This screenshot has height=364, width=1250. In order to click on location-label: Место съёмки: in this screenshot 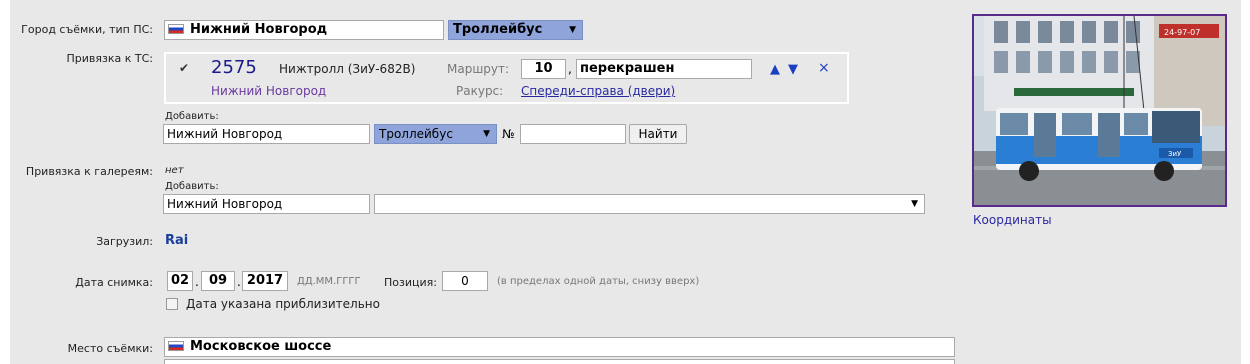, I will do `click(110, 348)`.